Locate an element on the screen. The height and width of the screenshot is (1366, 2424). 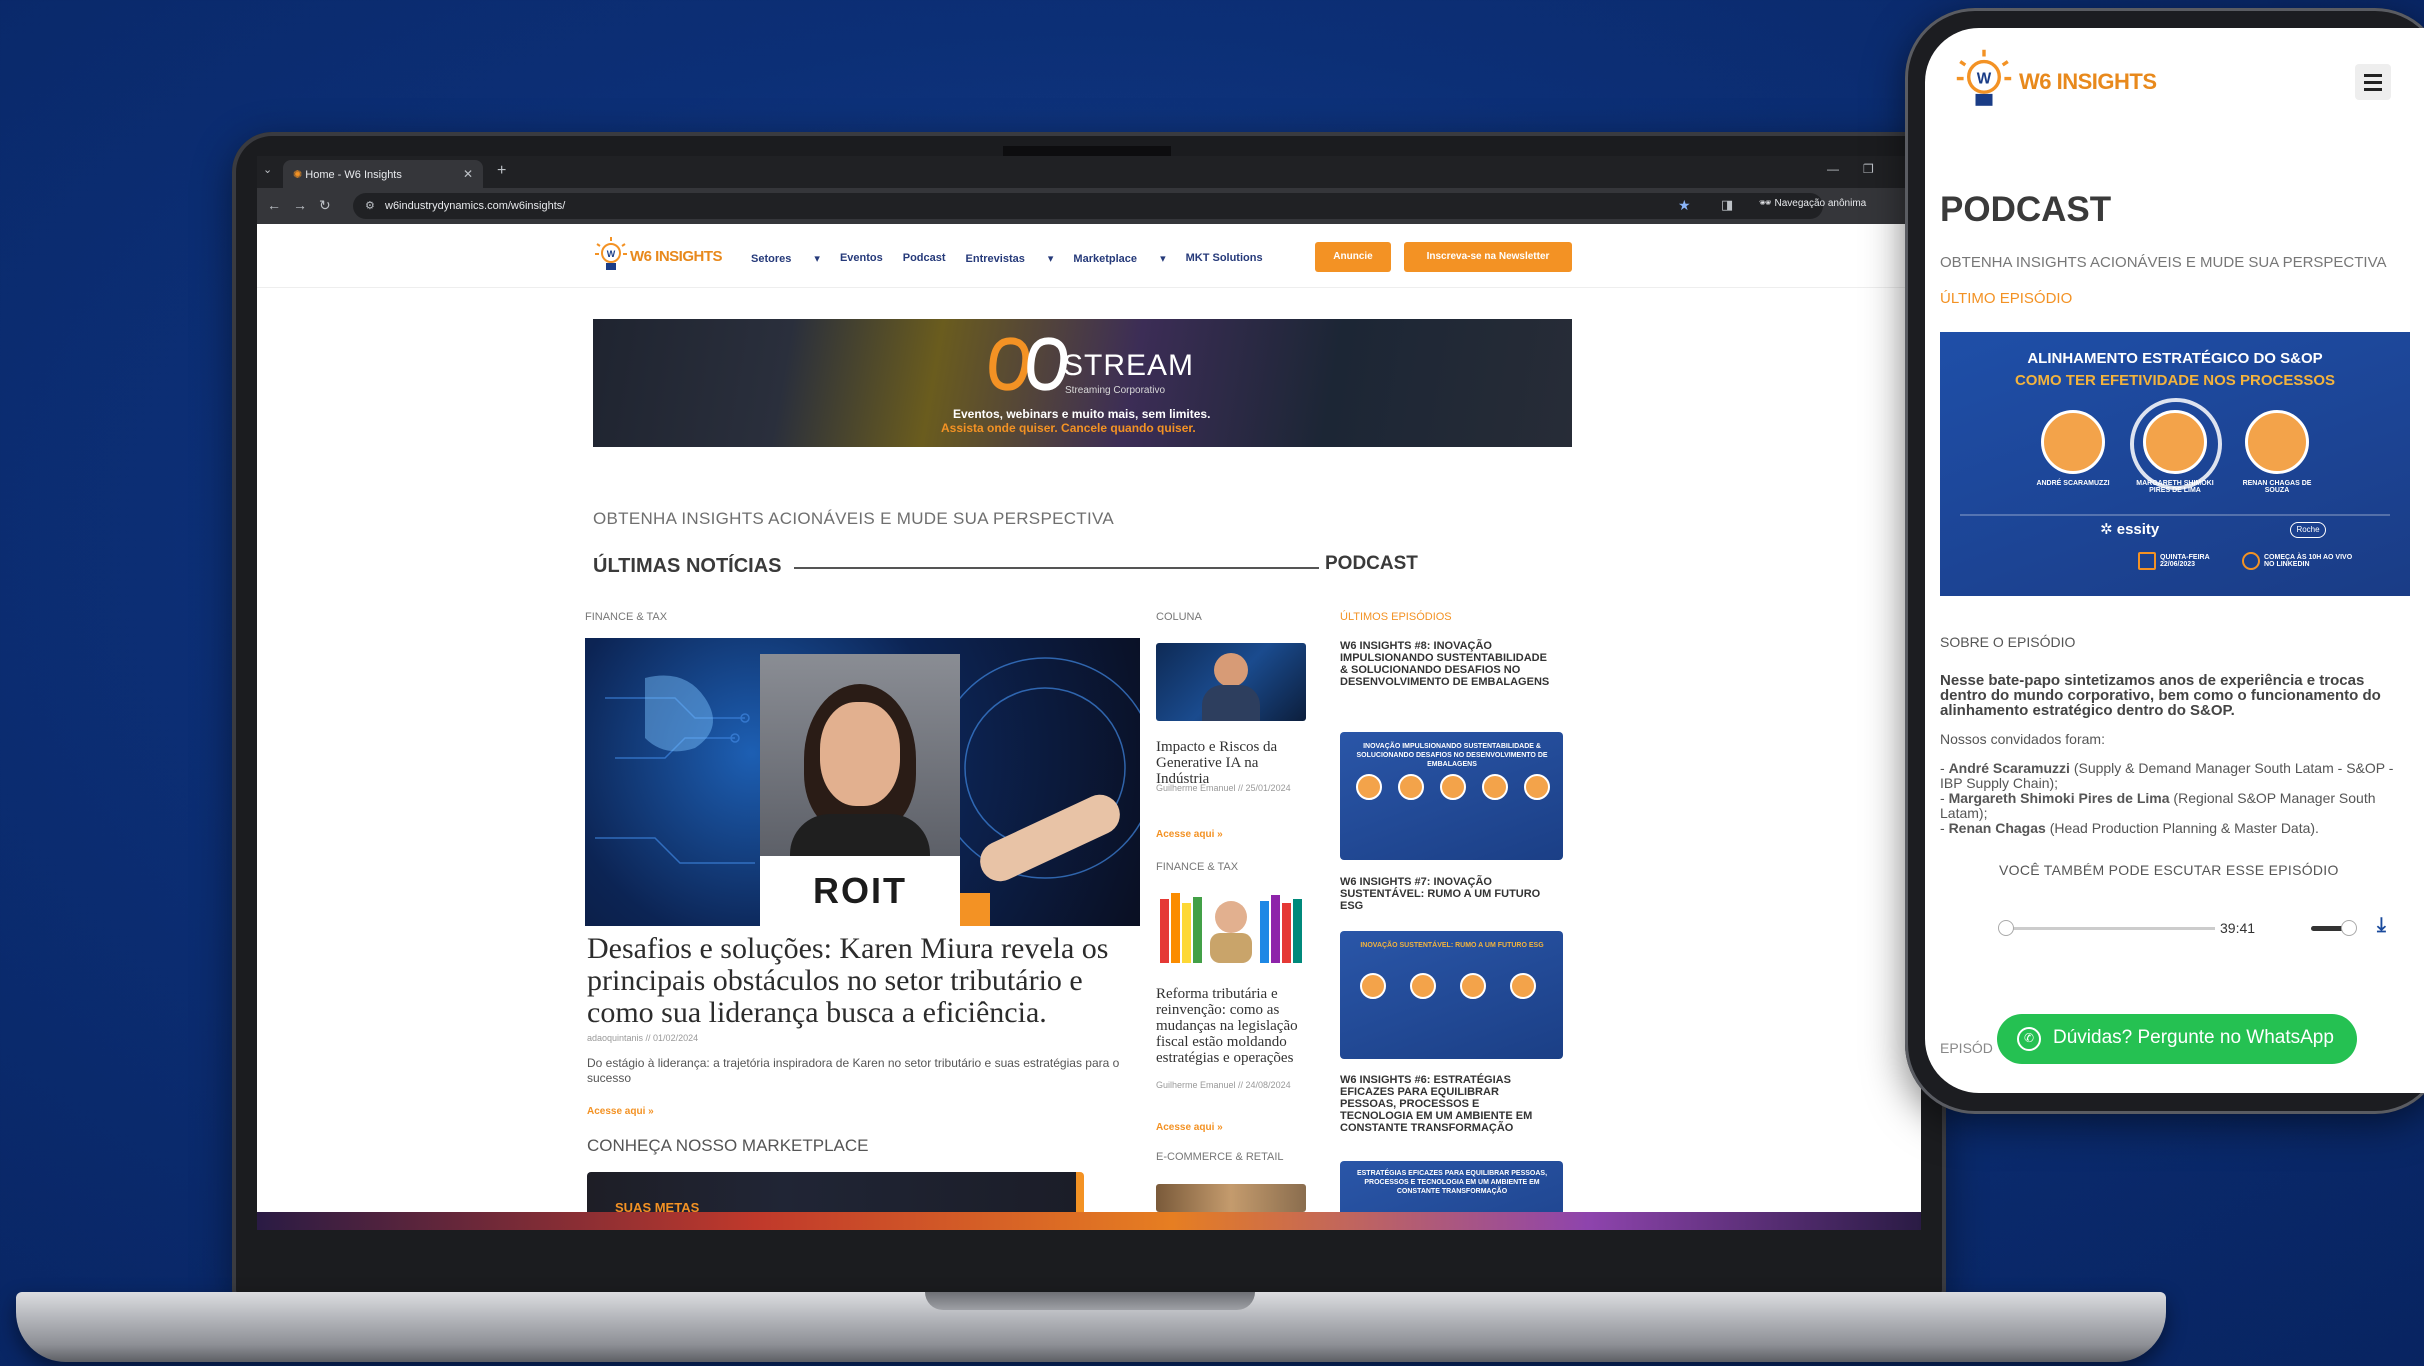
nav-podcast: Podcast is located at coordinates (924, 258).